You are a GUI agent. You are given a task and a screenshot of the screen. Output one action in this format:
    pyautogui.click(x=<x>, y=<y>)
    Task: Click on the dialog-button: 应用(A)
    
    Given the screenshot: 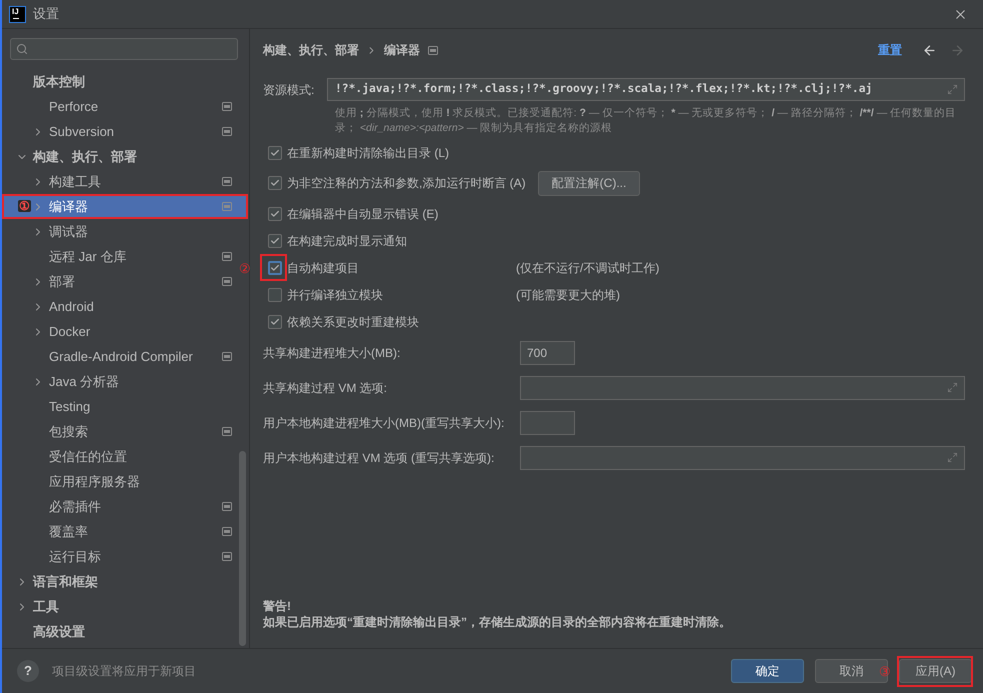 What is the action you would take?
    pyautogui.click(x=935, y=671)
    